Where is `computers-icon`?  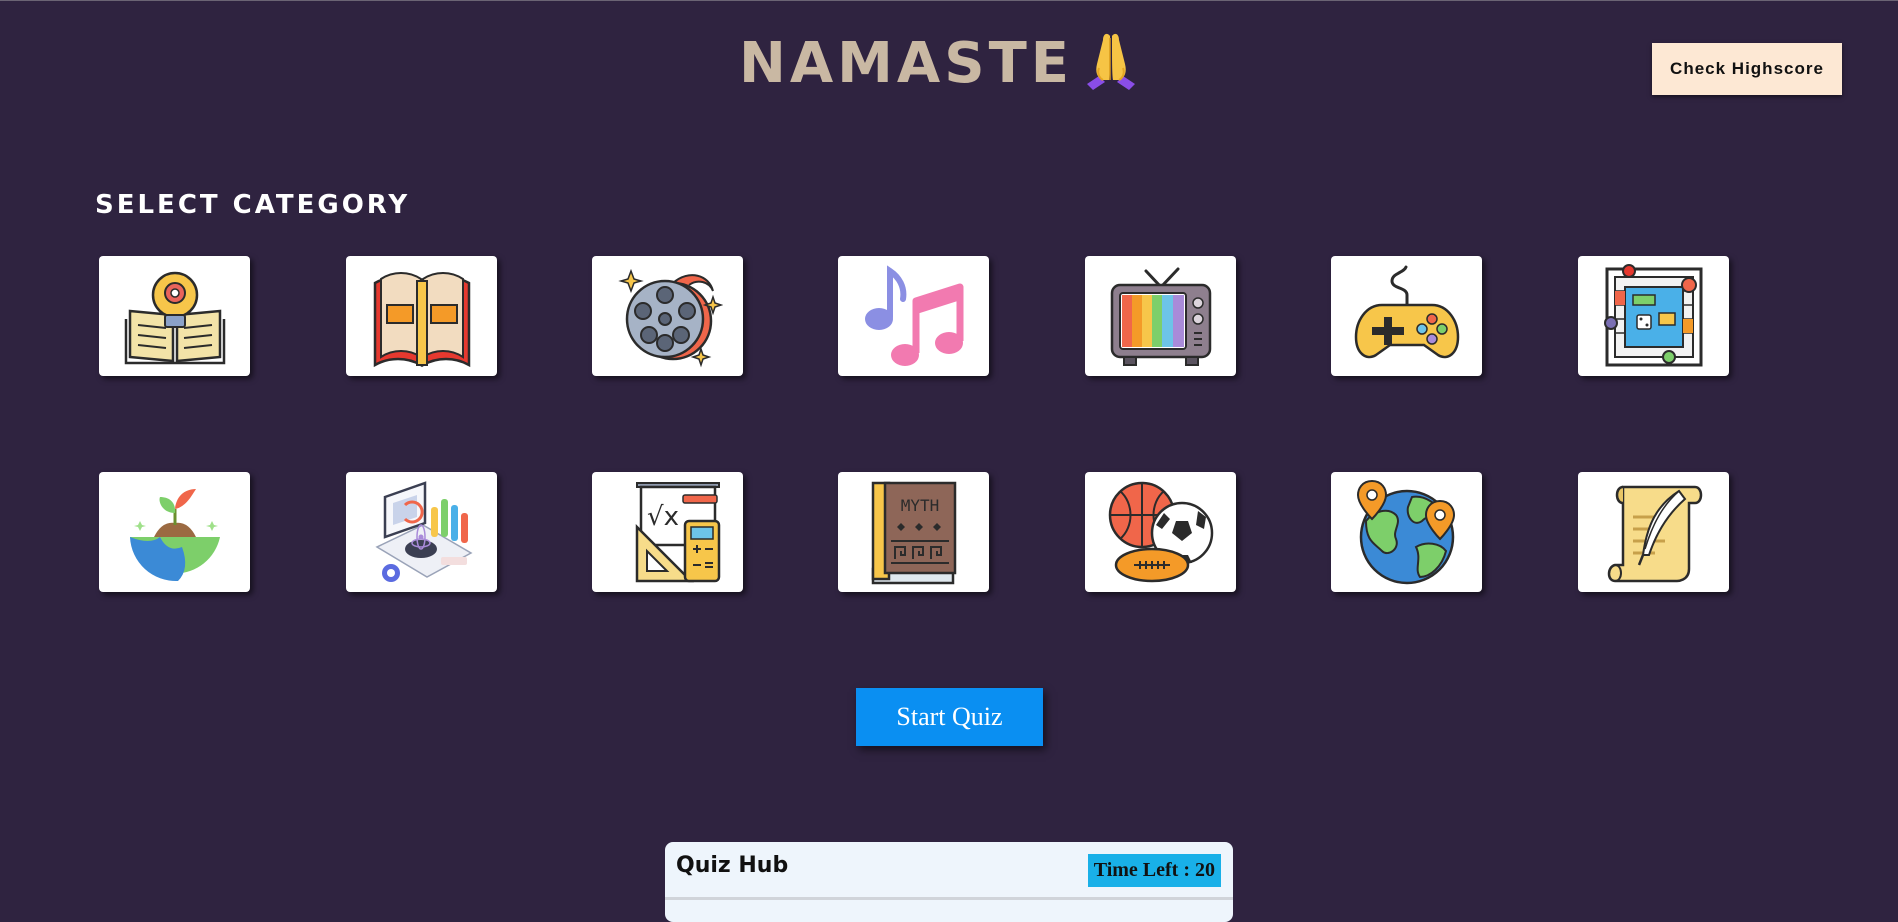 computers-icon is located at coordinates (423, 531).